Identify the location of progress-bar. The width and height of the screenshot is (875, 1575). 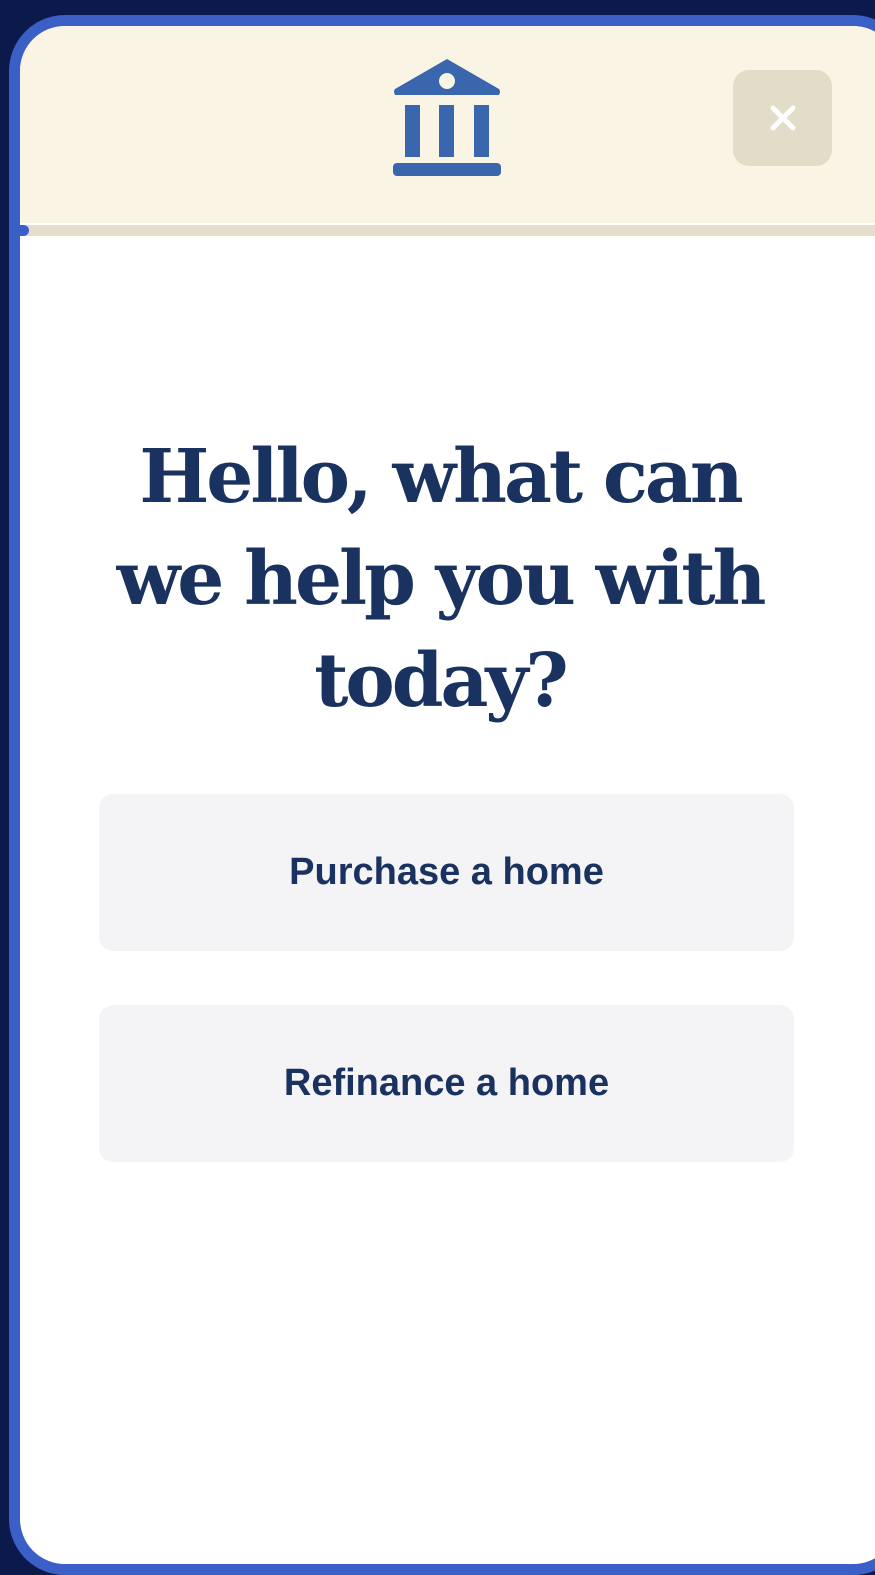
(447, 230).